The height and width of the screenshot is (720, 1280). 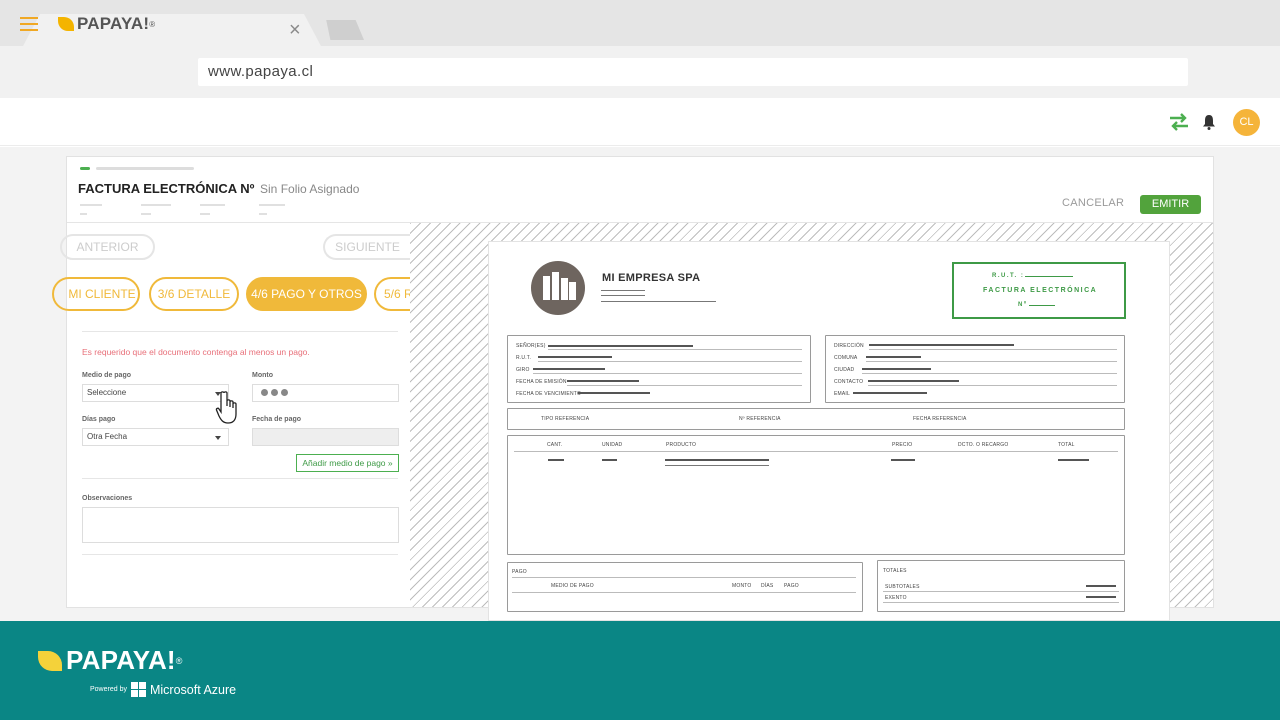 What do you see at coordinates (549, 394) in the screenshot?
I see `client-field-label: FECHA DE VENCIMIENTO` at bounding box center [549, 394].